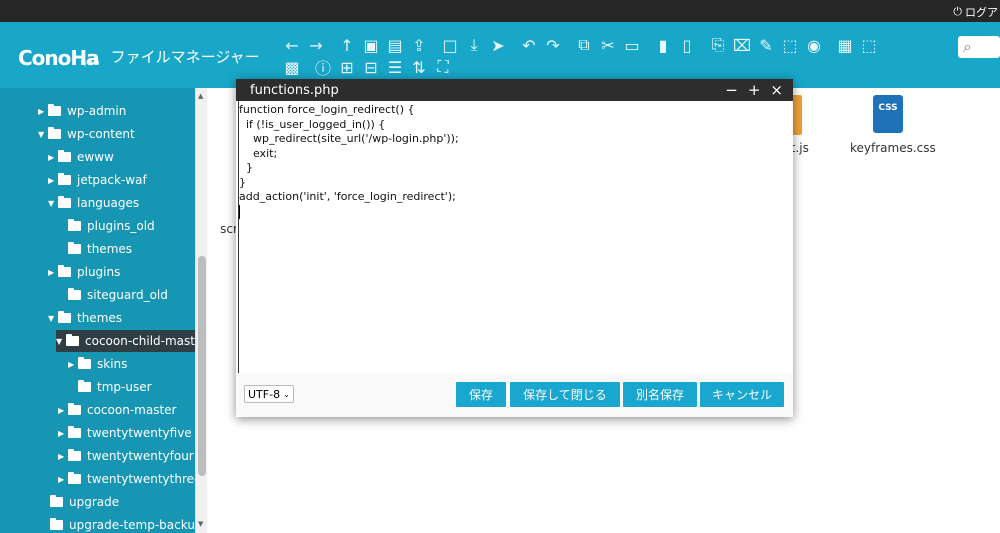 The width and height of the screenshot is (1000, 533). I want to click on dialog-titlebar: functions.php − + ×, so click(514, 90).